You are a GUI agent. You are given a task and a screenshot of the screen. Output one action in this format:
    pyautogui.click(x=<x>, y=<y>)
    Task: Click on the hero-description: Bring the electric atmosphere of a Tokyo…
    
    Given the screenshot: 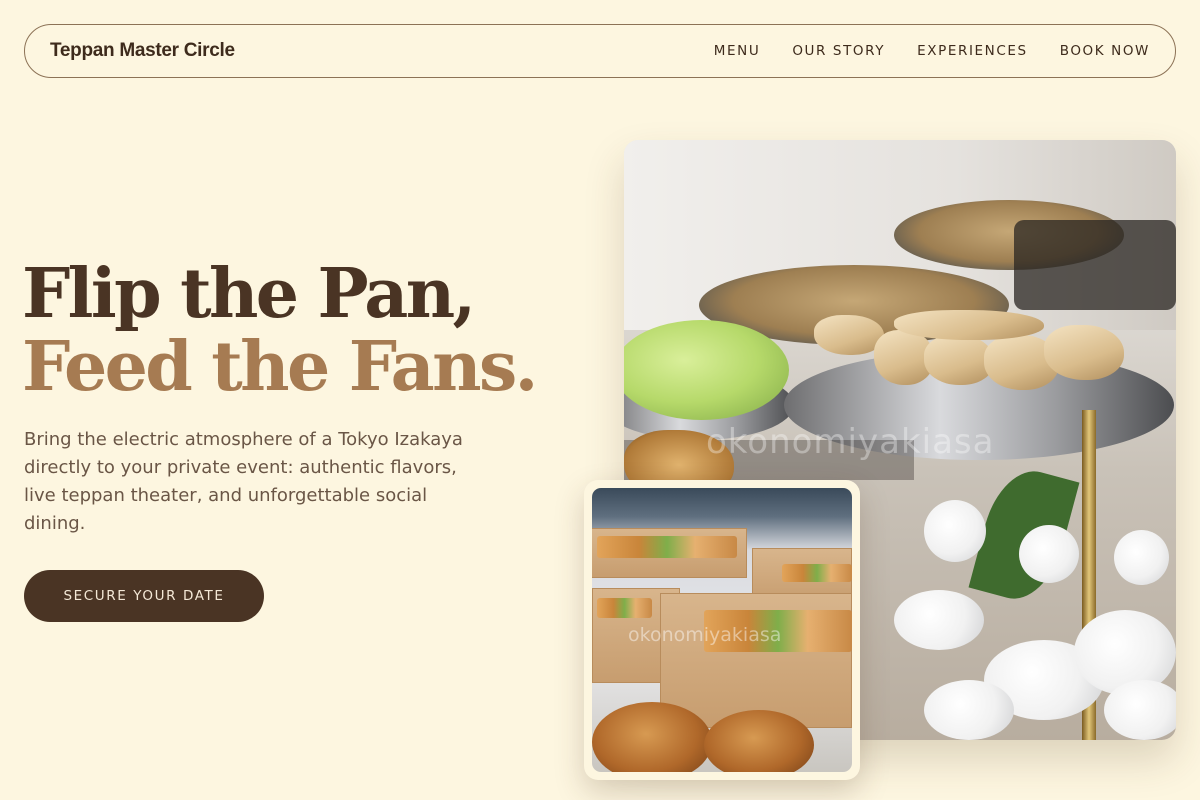 What is the action you would take?
    pyautogui.click(x=243, y=481)
    